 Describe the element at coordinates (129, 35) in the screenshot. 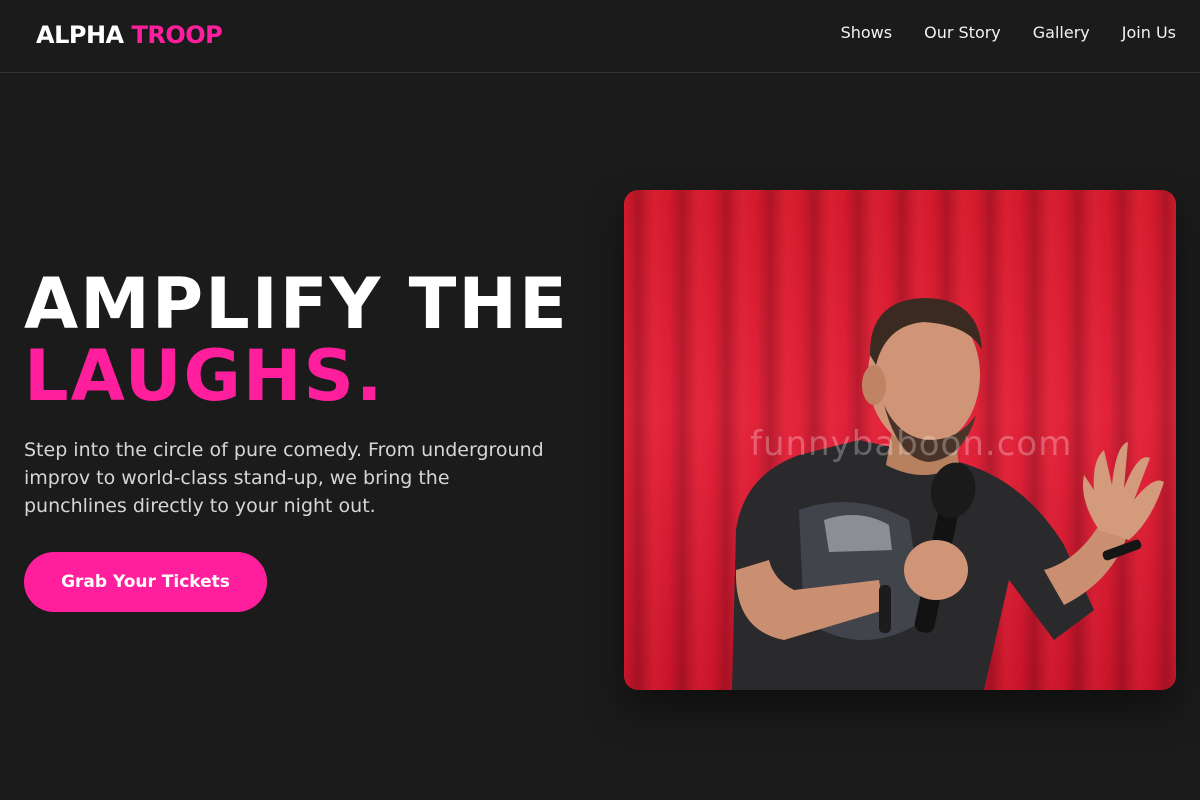

I see `brand-logo: ALPHA TROOP` at that location.